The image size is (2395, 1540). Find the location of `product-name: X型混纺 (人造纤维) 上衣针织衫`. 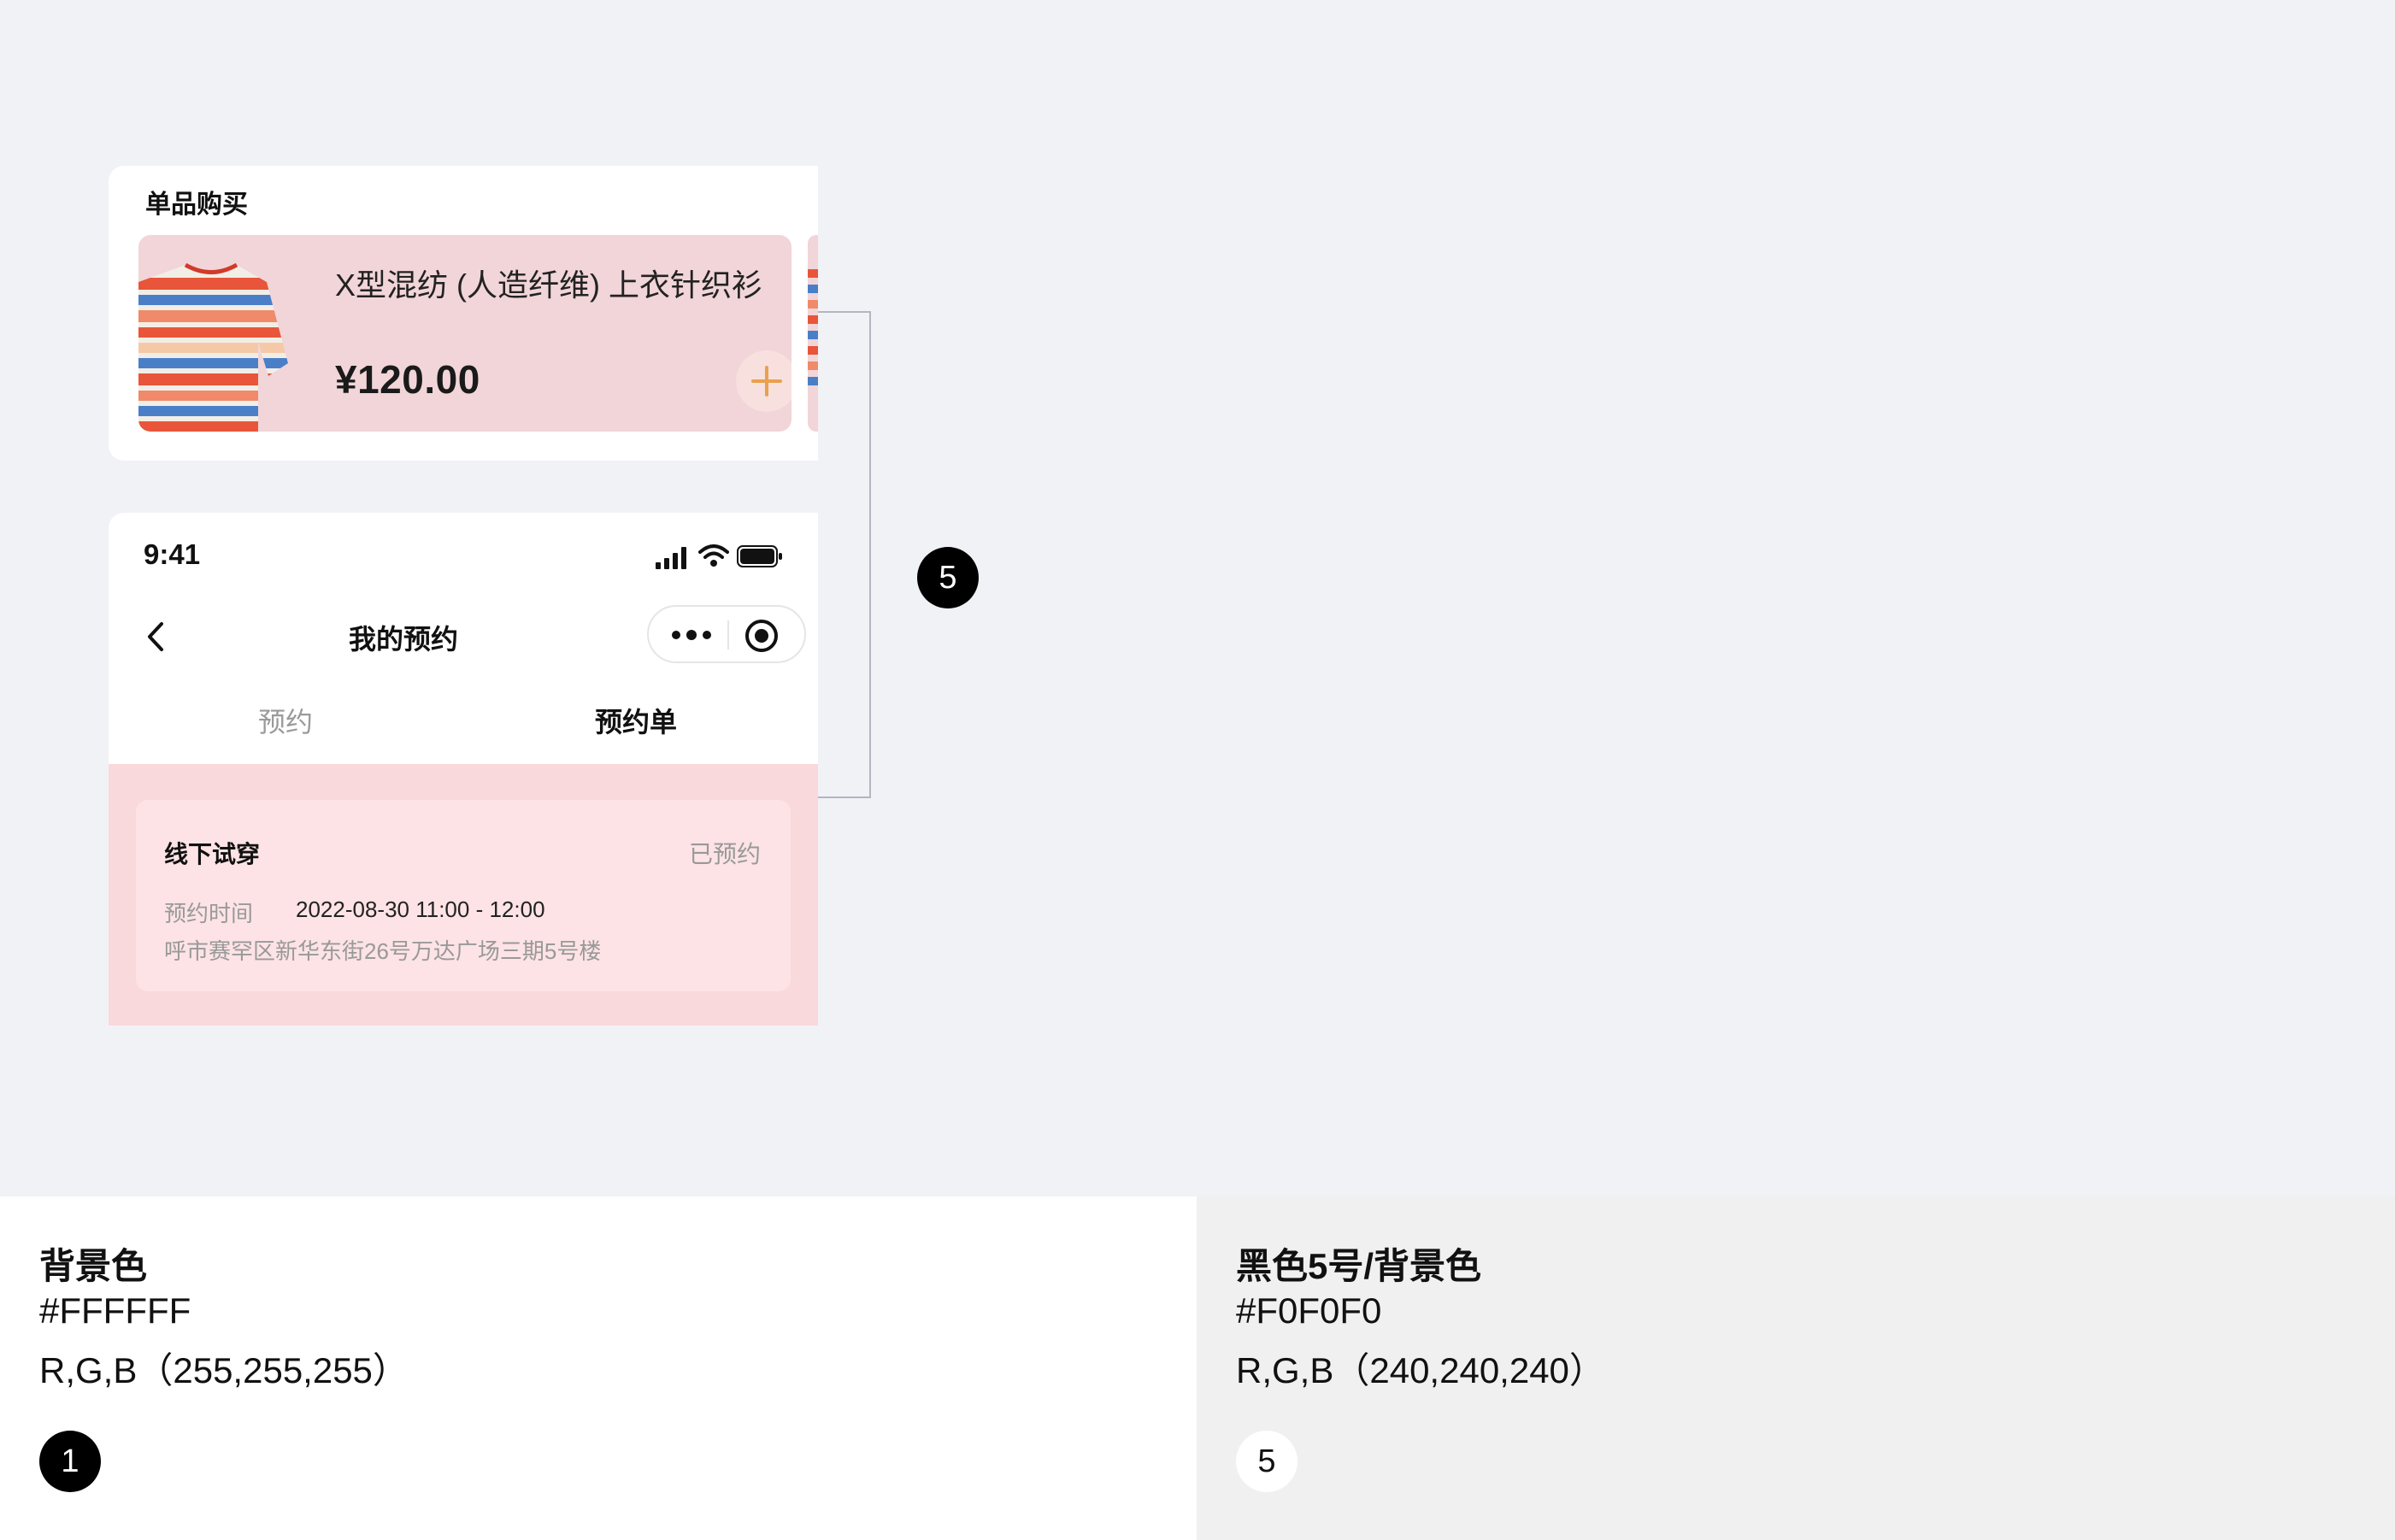

product-name: X型混纺 (人造纤维) 上衣针织衫 is located at coordinates (548, 285).